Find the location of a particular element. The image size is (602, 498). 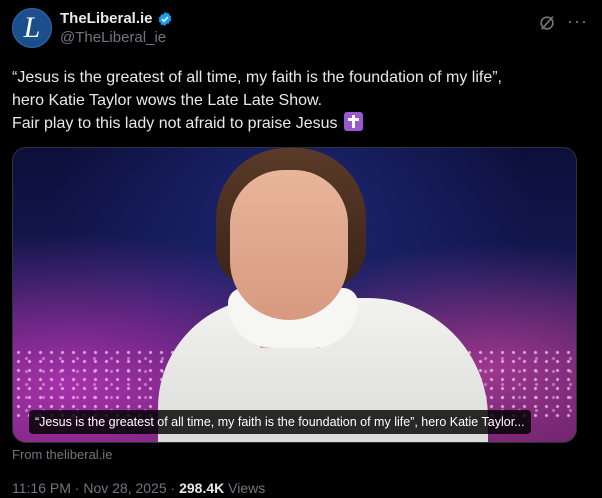

avatar: L is located at coordinates (32, 28).